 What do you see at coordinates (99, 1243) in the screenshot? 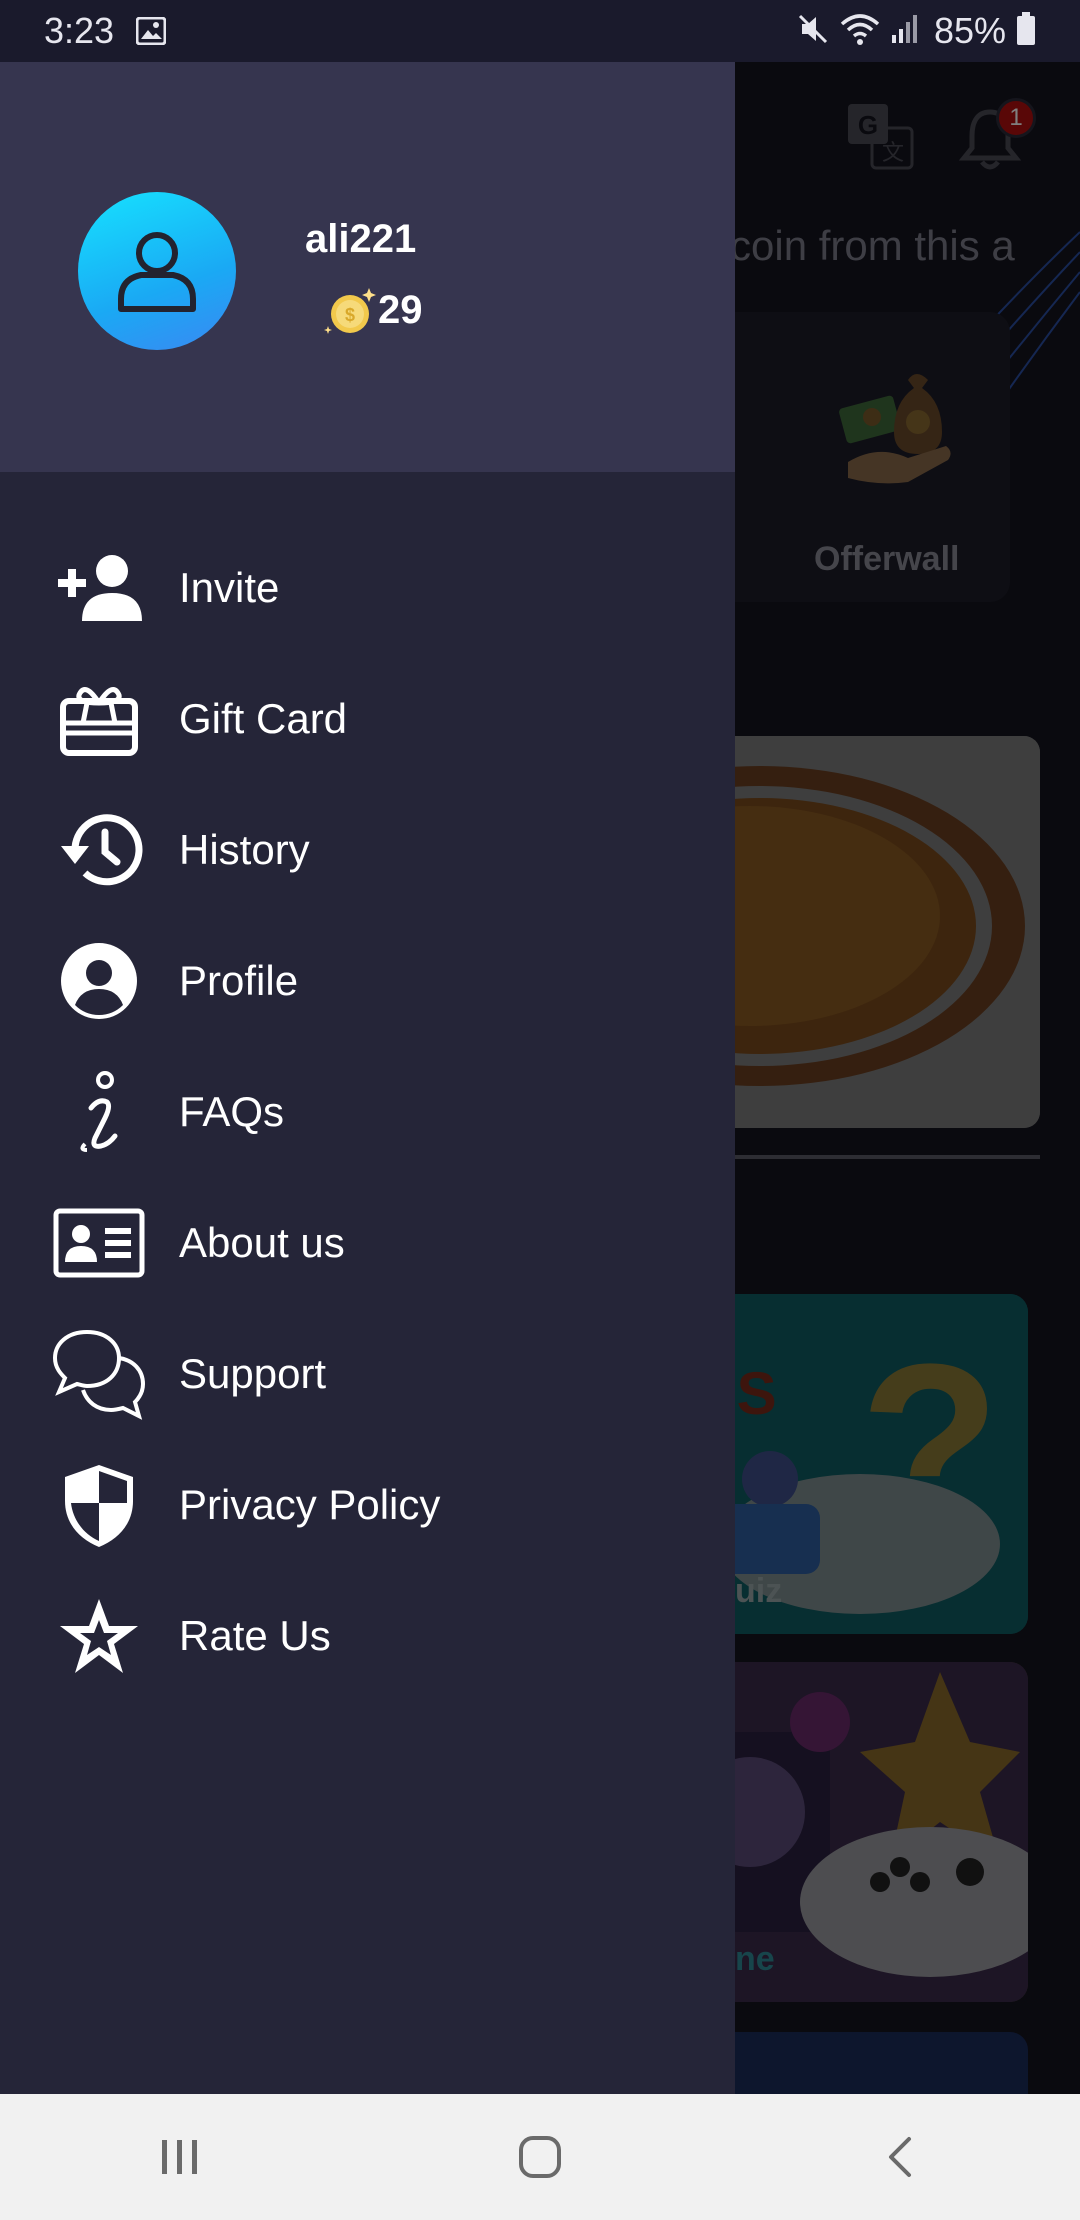
I see `id-card-icon` at bounding box center [99, 1243].